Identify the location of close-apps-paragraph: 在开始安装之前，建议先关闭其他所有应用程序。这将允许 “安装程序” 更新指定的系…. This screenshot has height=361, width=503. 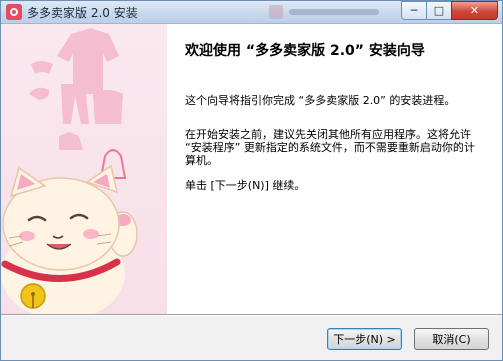
(330, 147).